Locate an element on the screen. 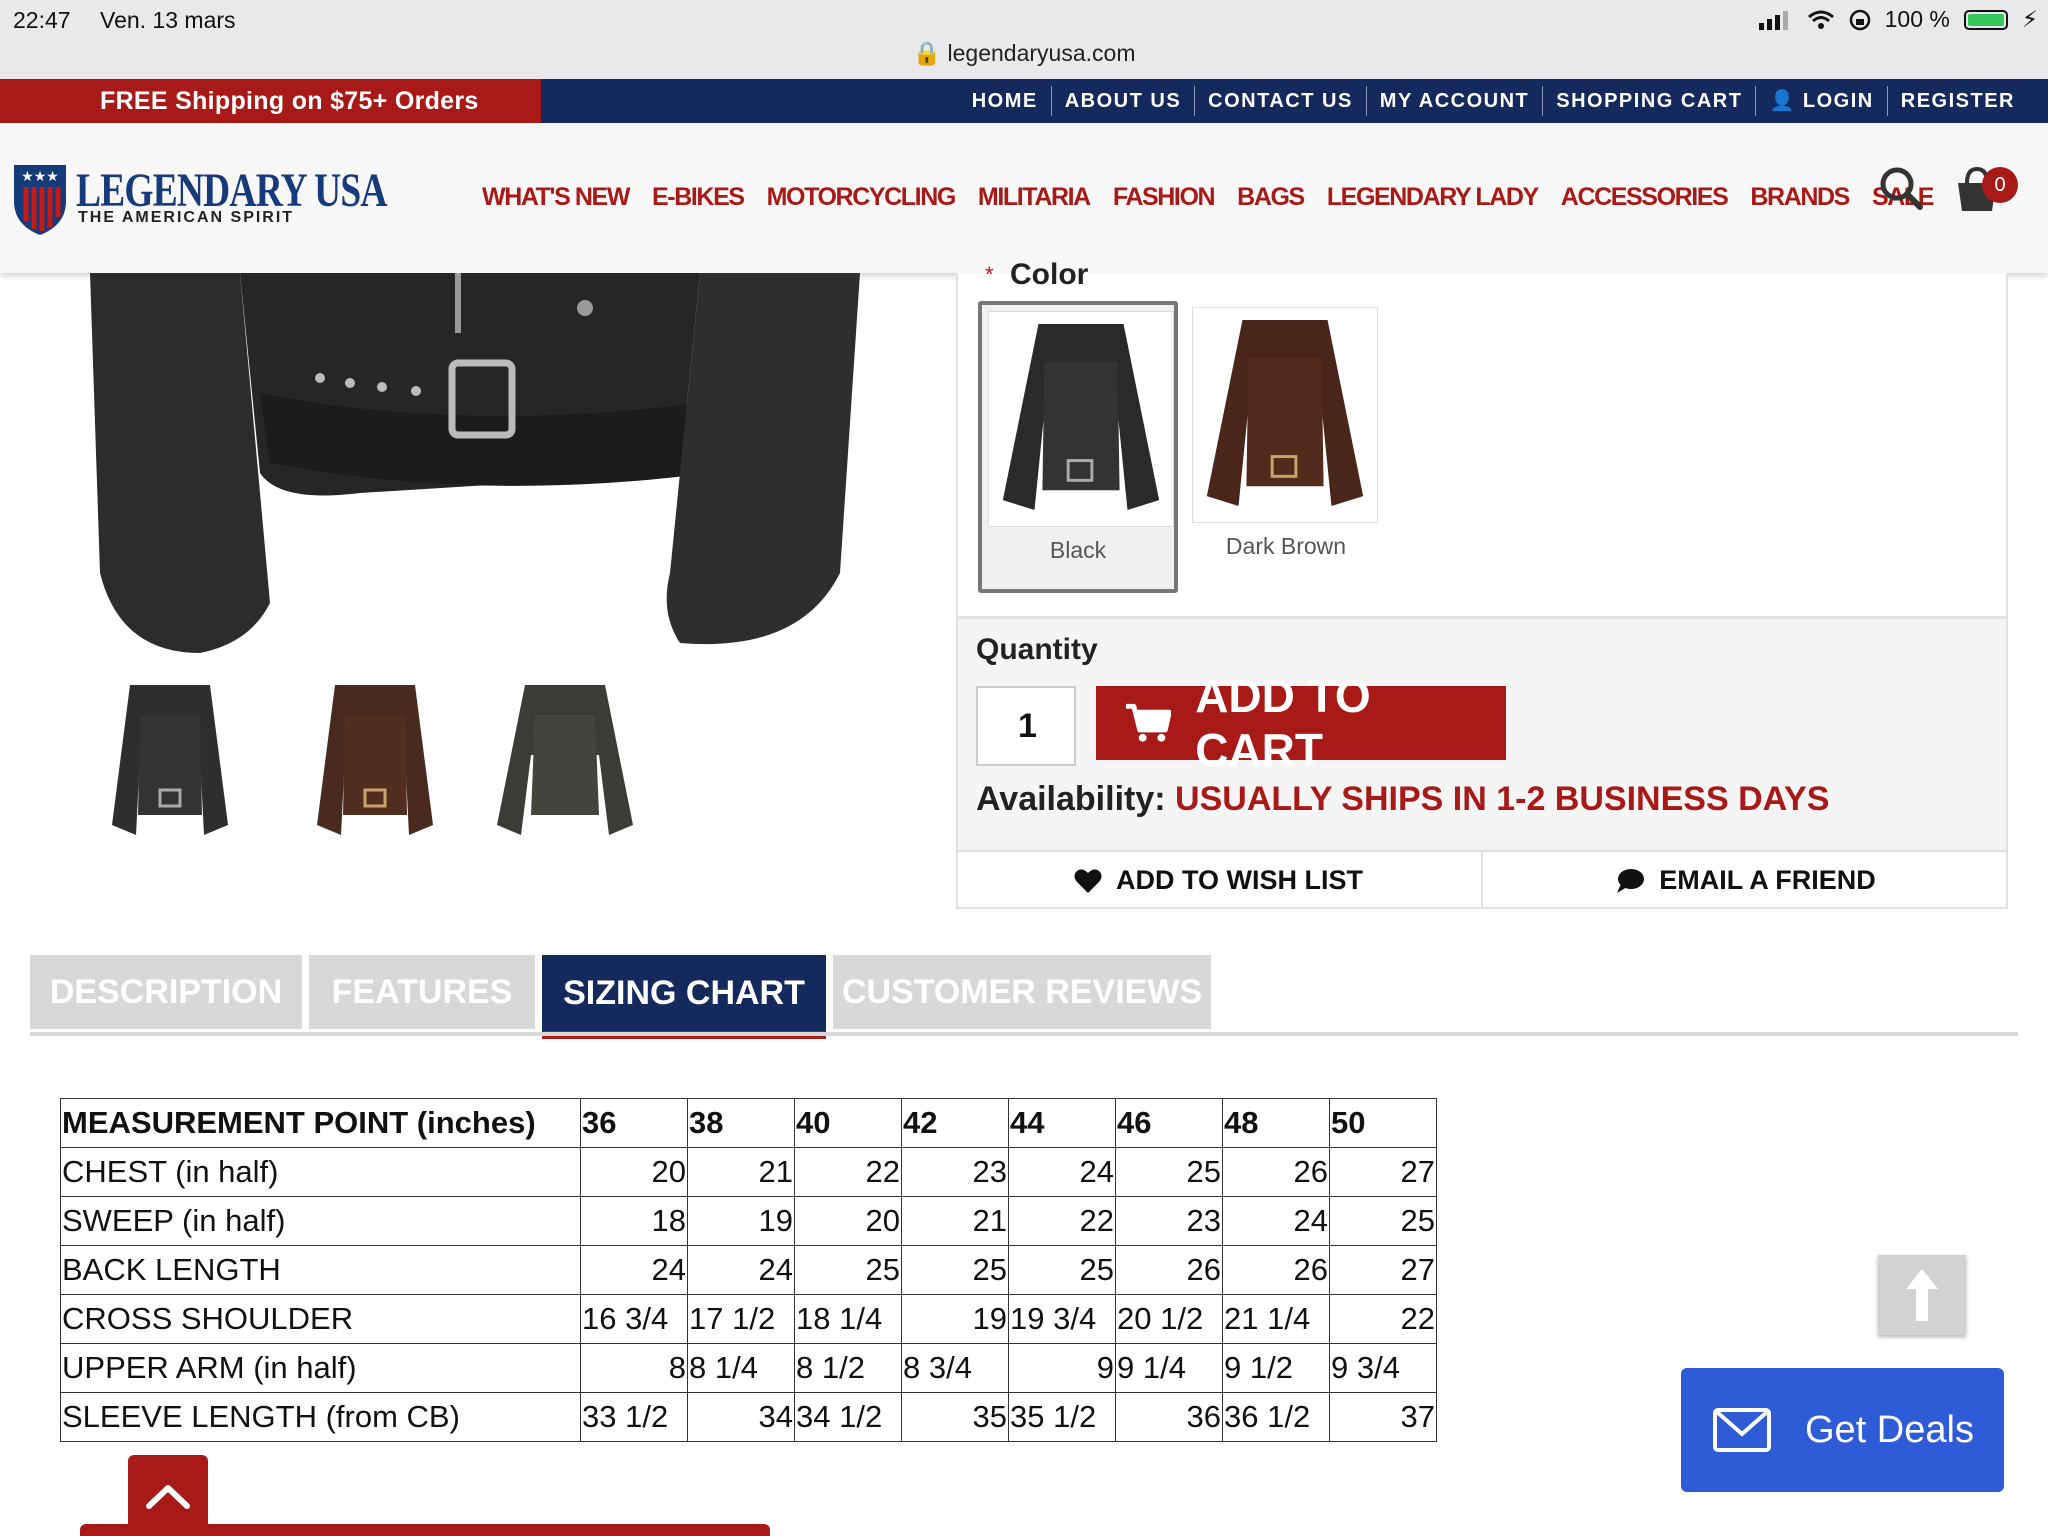  top-nav-shopping-cart: SHOPPING CART is located at coordinates (1648, 101).